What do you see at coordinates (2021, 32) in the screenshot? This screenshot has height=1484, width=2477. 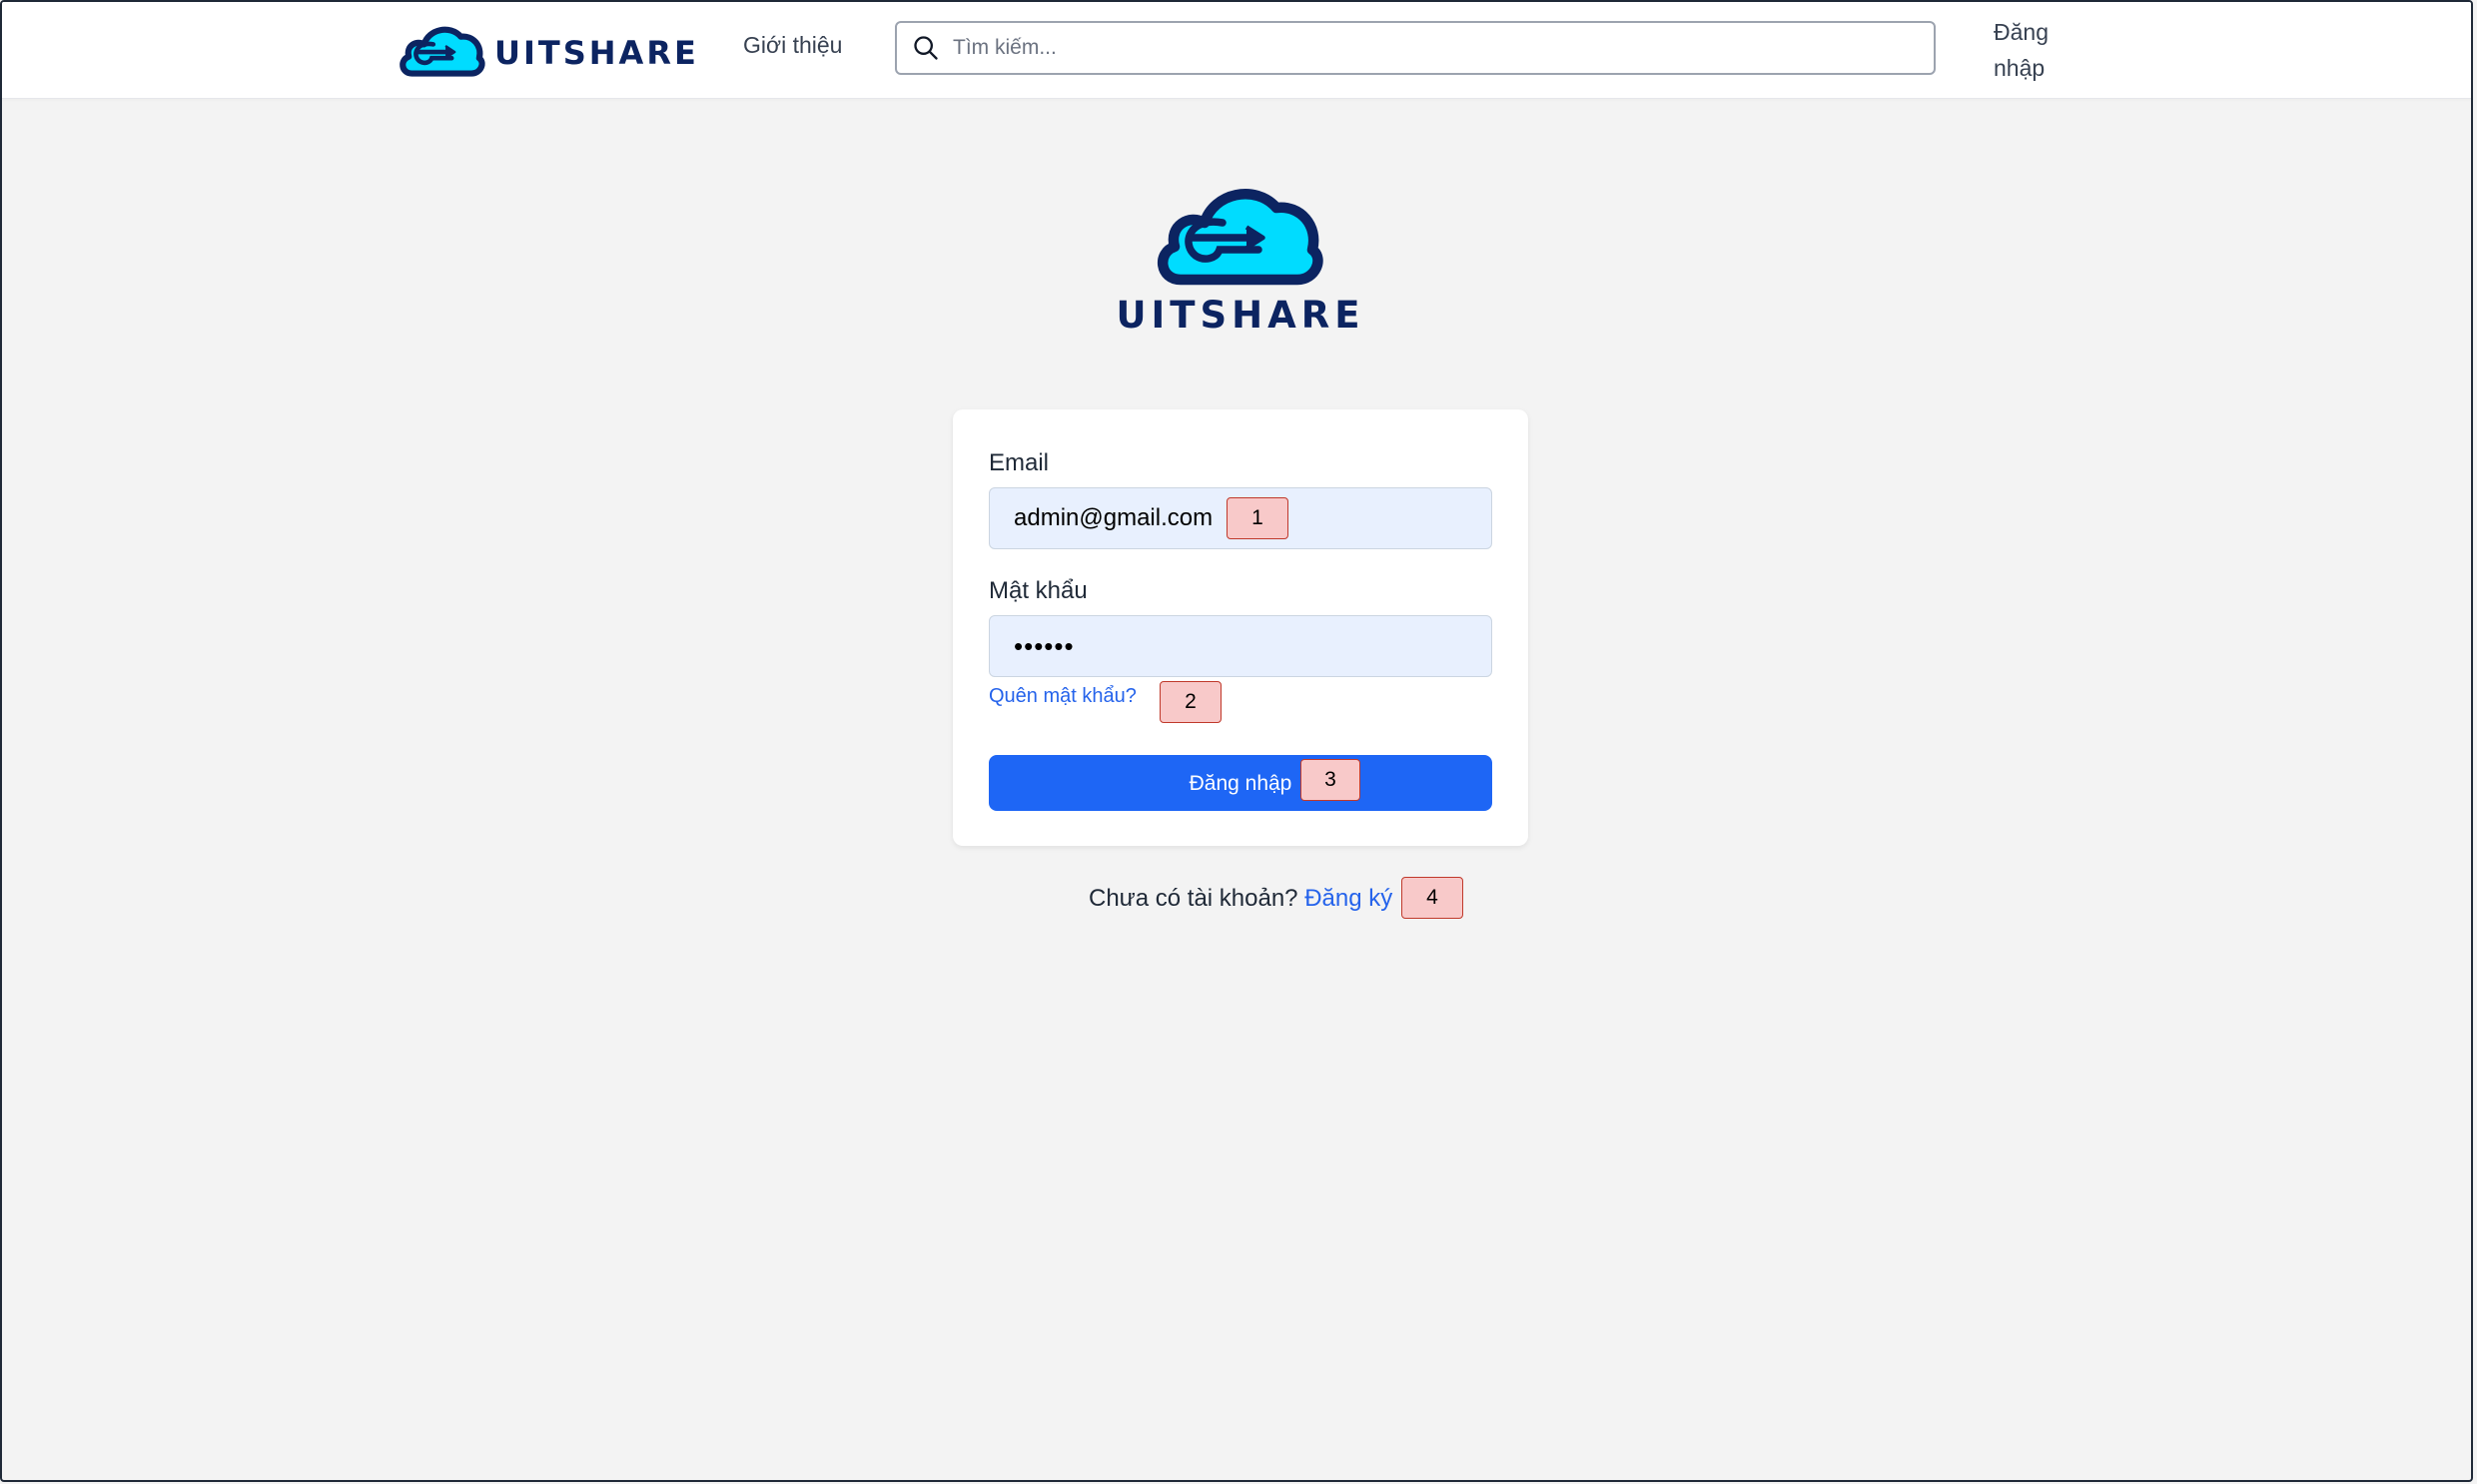 I see `nav-login-line1: Đăng` at bounding box center [2021, 32].